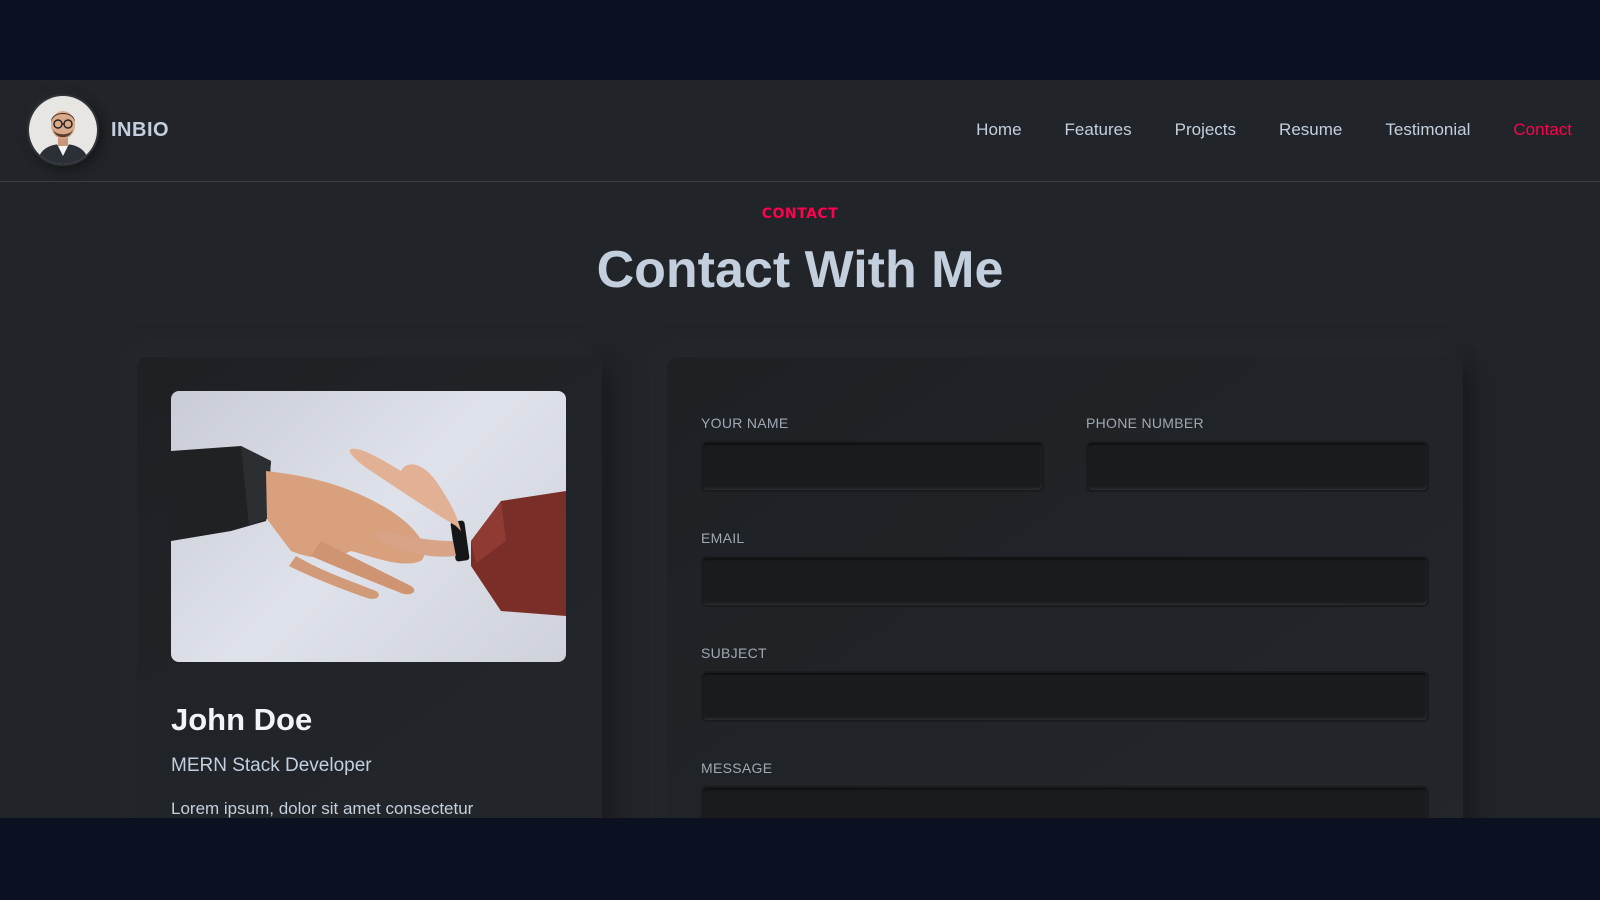  Describe the element at coordinates (1257, 466) in the screenshot. I see `phone-input` at that location.